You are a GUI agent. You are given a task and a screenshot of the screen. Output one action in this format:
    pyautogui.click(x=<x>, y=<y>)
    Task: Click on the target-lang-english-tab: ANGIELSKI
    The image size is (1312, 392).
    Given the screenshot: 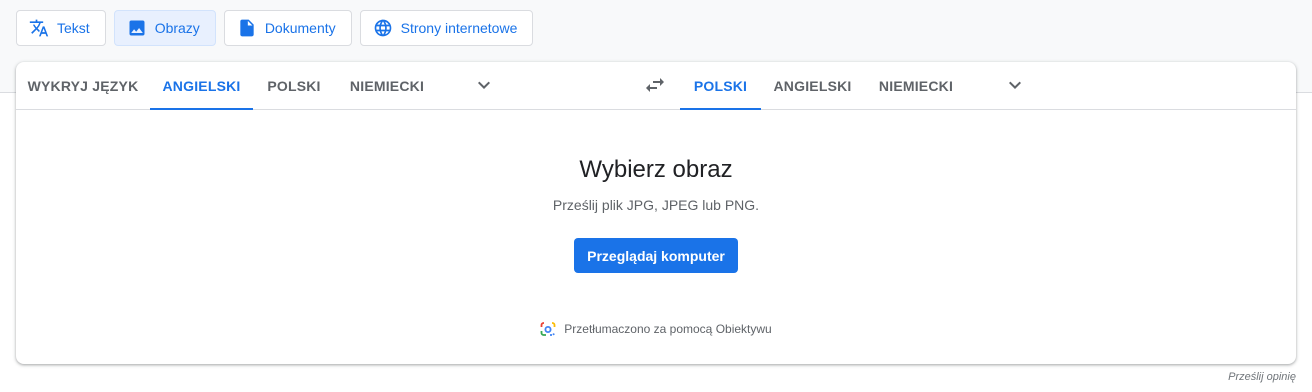 What is the action you would take?
    pyautogui.click(x=812, y=85)
    